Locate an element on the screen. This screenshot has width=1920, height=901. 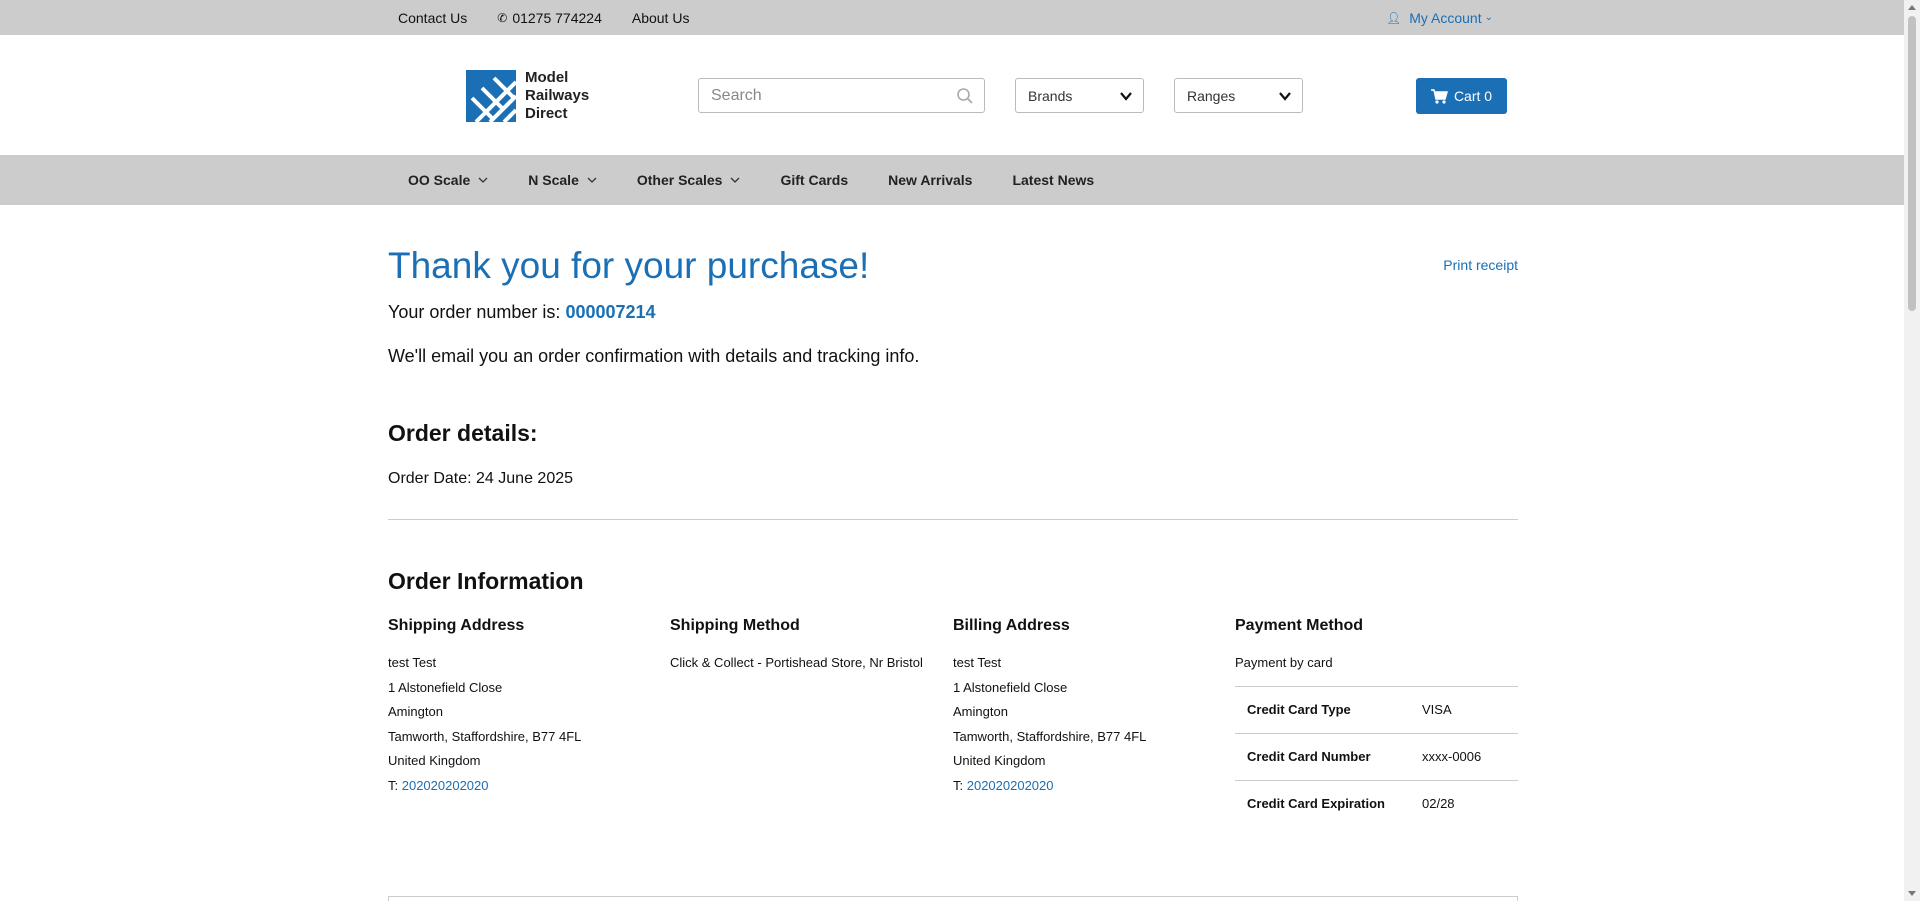
logo-line: Railways is located at coordinates (557, 95).